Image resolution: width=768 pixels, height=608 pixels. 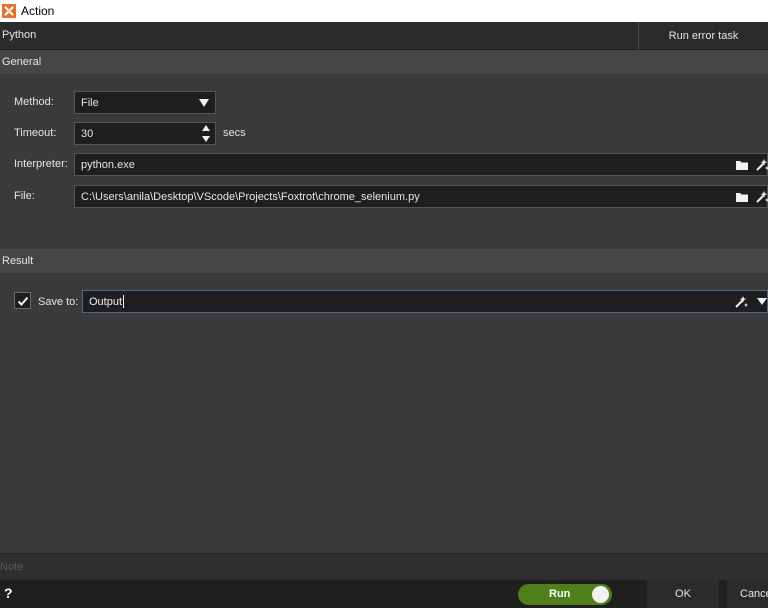 I want to click on note-input: Note, so click(x=384, y=566).